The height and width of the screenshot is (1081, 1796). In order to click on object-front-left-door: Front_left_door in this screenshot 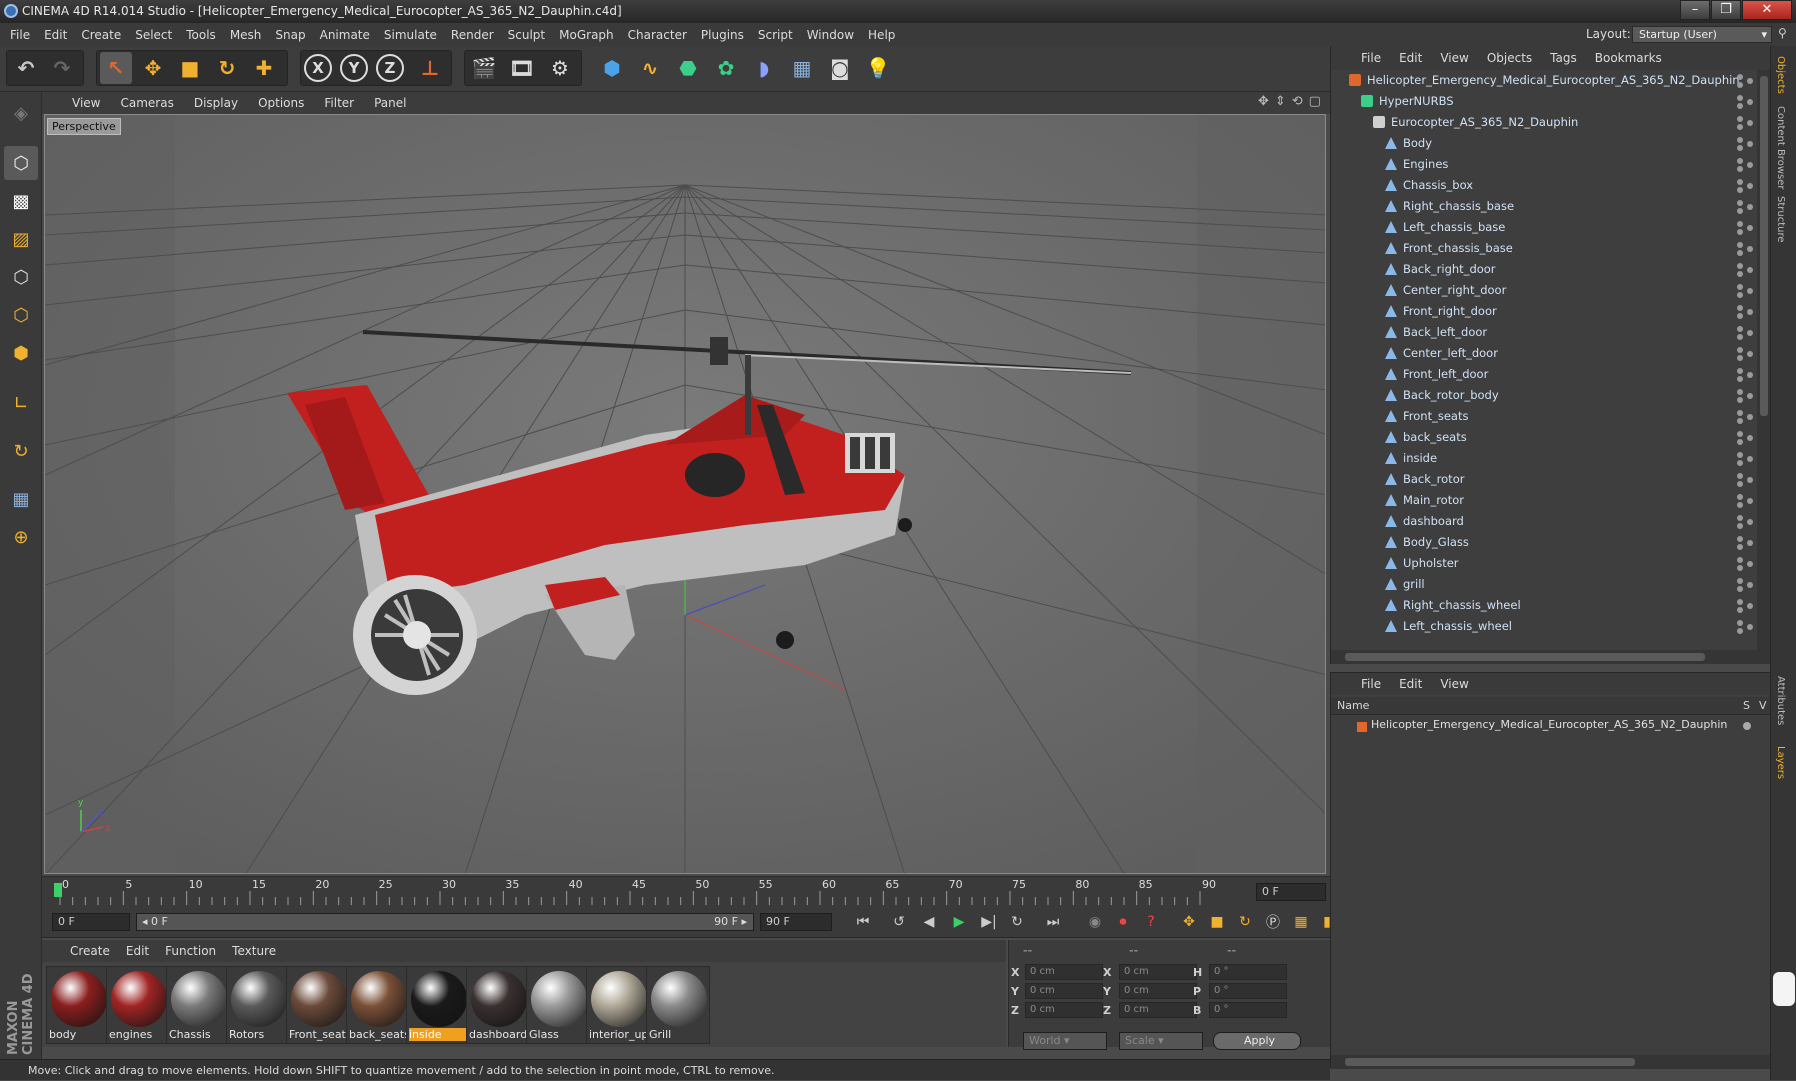, I will do `click(1544, 374)`.